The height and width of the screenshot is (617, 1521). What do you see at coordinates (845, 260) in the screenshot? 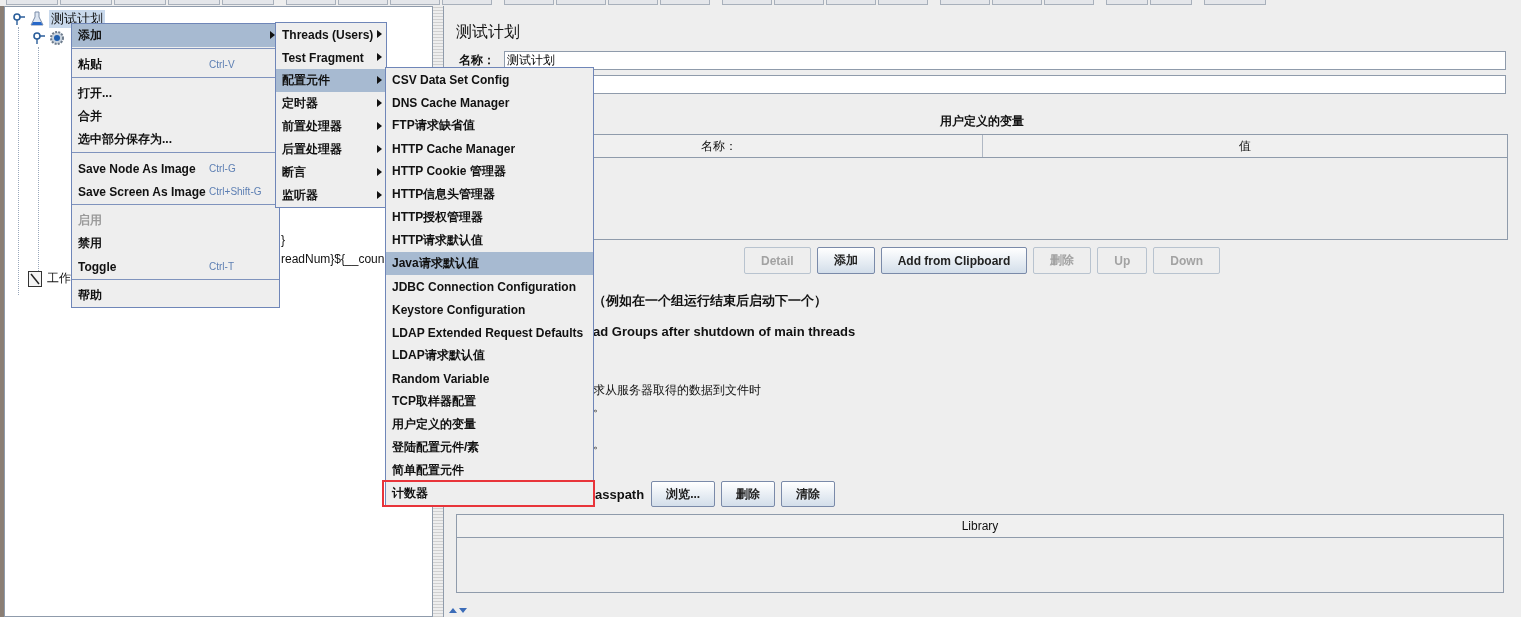
I see `table-button: 添加` at bounding box center [845, 260].